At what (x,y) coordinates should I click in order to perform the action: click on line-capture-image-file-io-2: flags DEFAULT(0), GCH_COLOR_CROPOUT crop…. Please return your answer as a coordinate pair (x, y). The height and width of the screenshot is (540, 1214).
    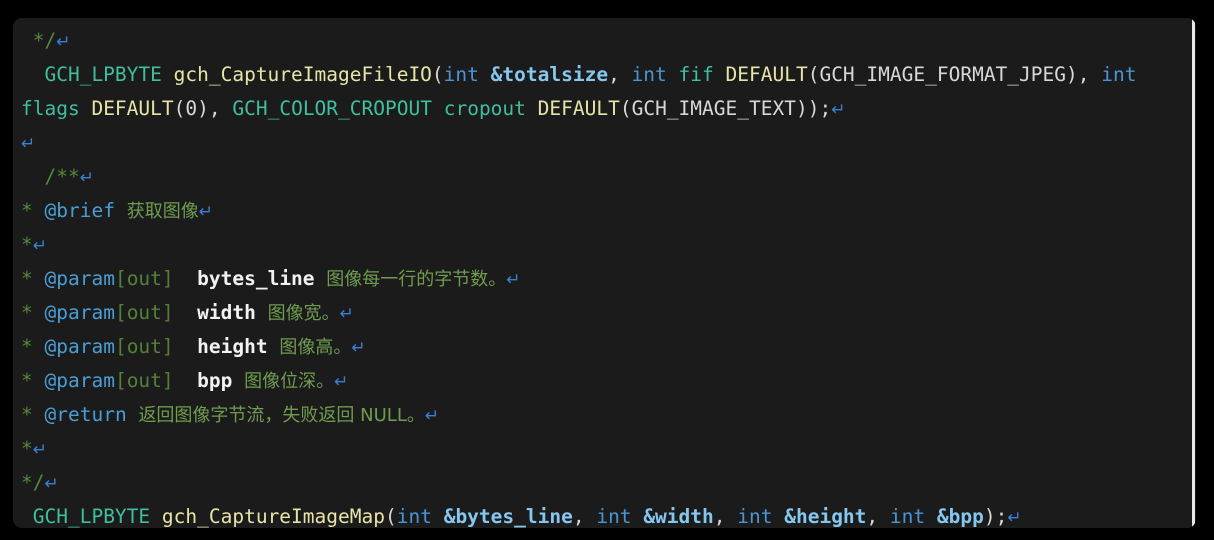
    Looking at the image, I should click on (604, 109).